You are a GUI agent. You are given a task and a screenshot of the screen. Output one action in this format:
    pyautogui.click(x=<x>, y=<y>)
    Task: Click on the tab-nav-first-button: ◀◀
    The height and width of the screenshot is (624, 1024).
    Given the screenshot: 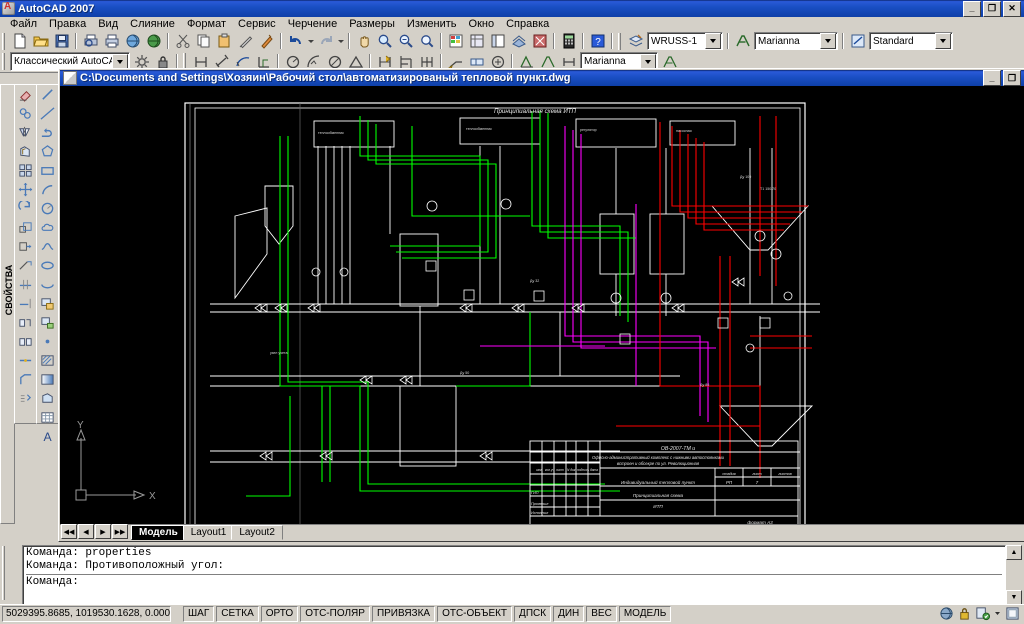 What is the action you would take?
    pyautogui.click(x=69, y=531)
    